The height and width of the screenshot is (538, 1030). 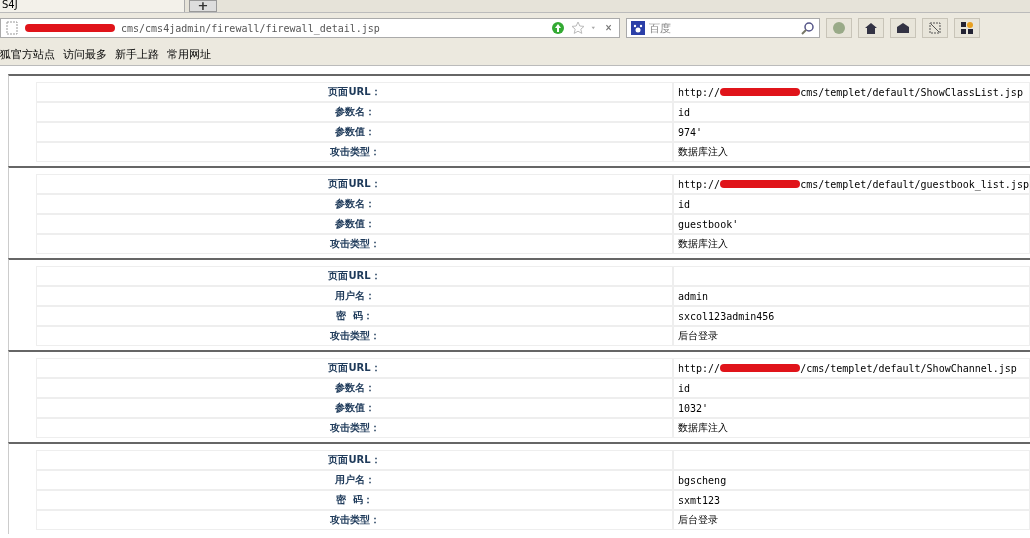 I want to click on browser-tab: S4J, so click(x=92, y=6).